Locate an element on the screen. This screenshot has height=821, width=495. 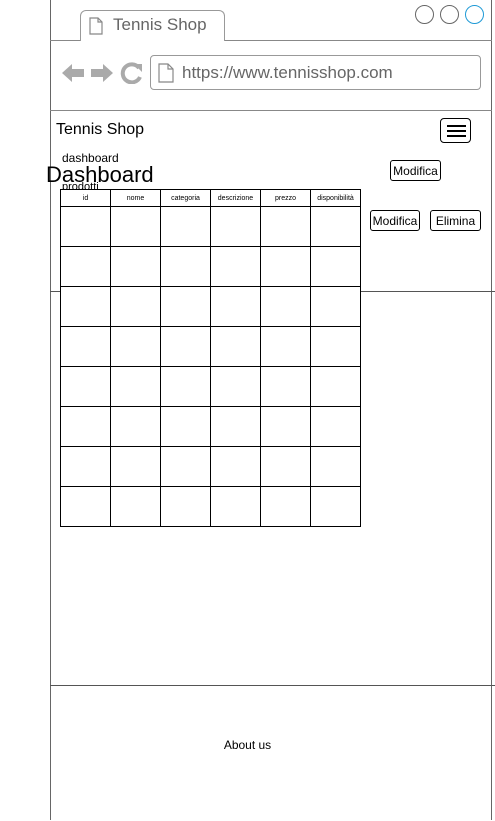
forward-arrow-icon is located at coordinates (102, 75).